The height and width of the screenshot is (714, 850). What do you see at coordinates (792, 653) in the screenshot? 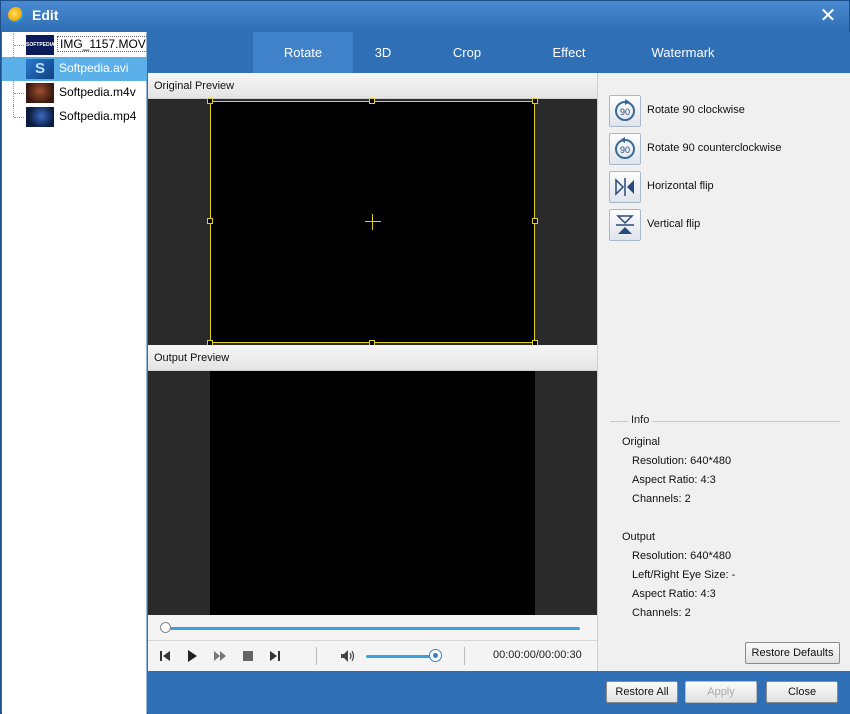
I see `restore-defaults-button: Restore Defaults` at bounding box center [792, 653].